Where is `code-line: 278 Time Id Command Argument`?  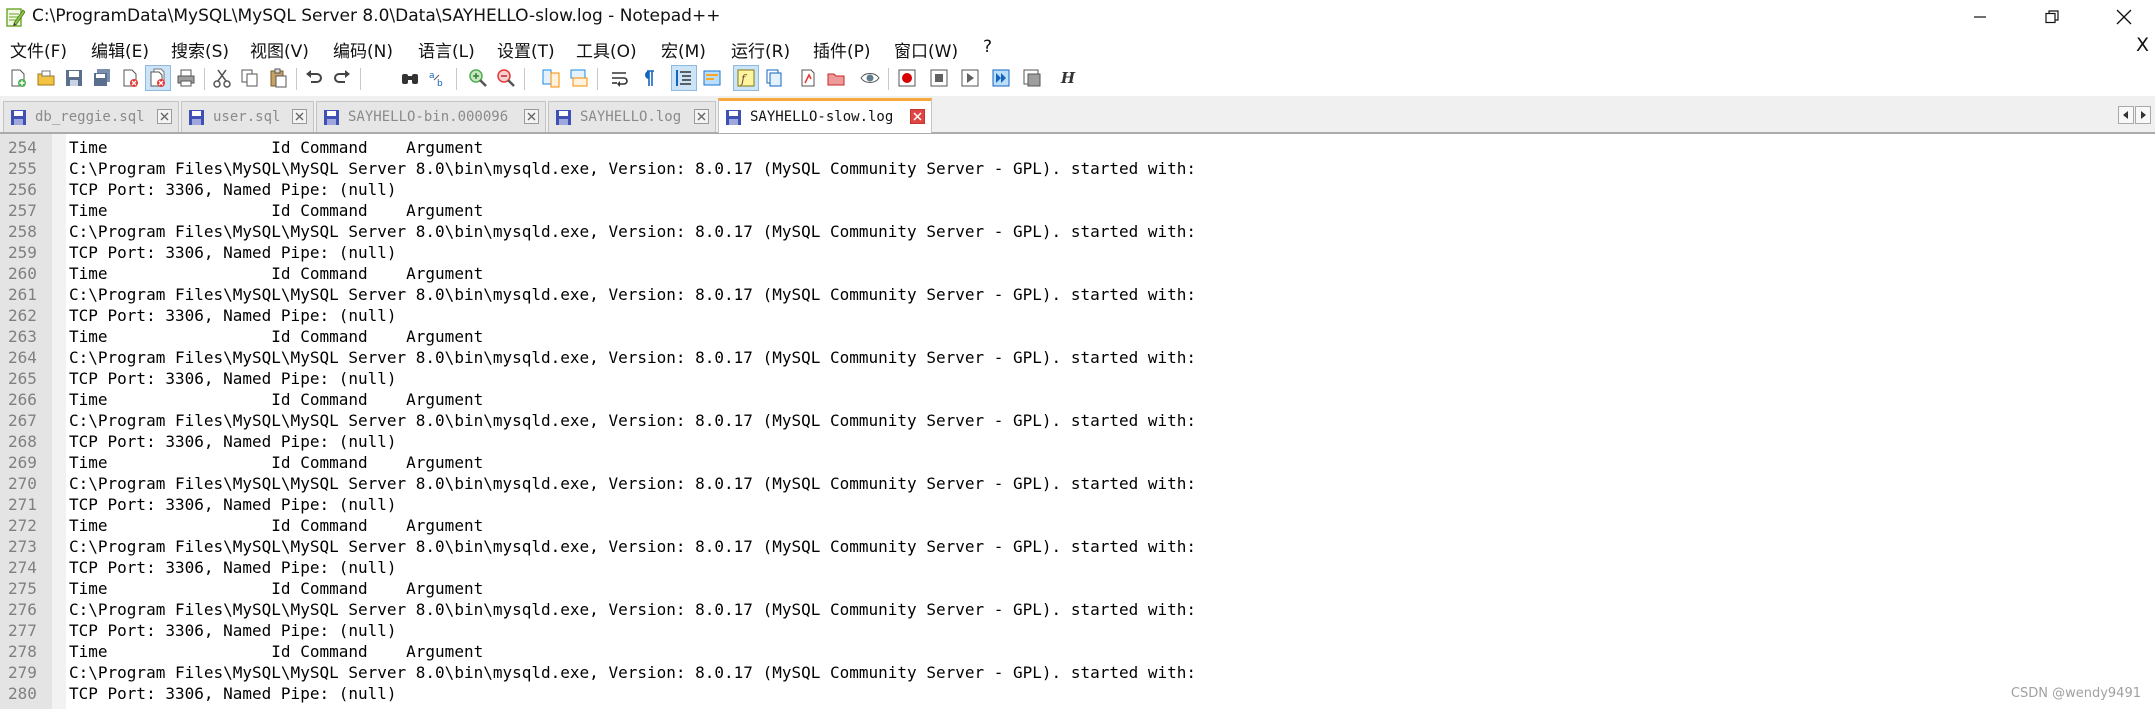 code-line: 278 Time Id Command Argument is located at coordinates (1077, 651).